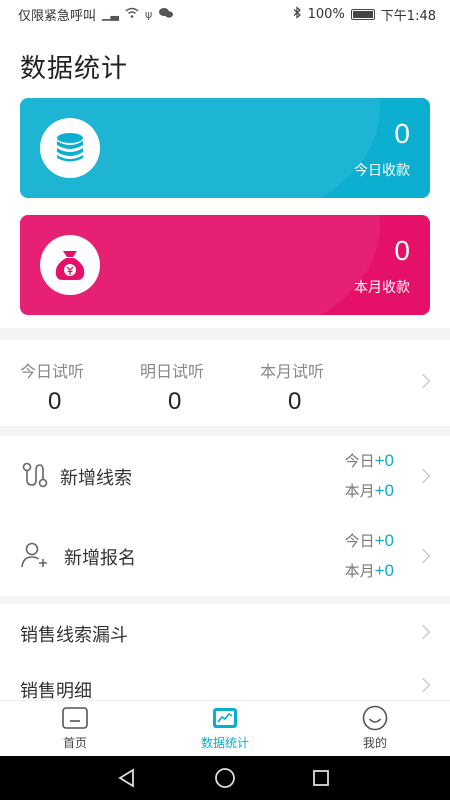 The width and height of the screenshot is (450, 800). I want to click on trial-tomorrow: 明日试听 0, so click(195, 387).